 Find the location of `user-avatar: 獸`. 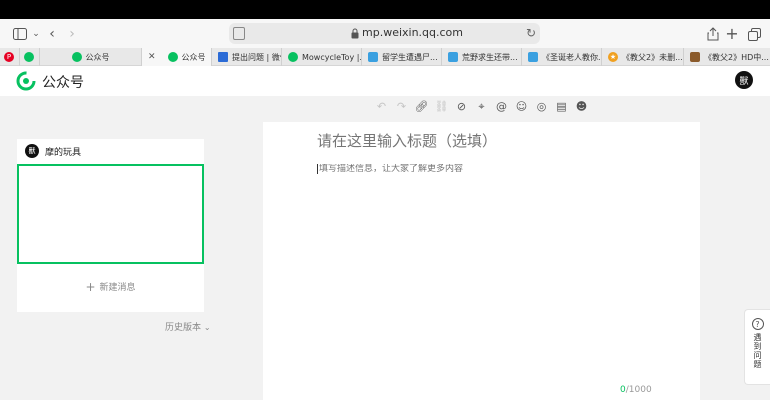

user-avatar: 獸 is located at coordinates (744, 80).